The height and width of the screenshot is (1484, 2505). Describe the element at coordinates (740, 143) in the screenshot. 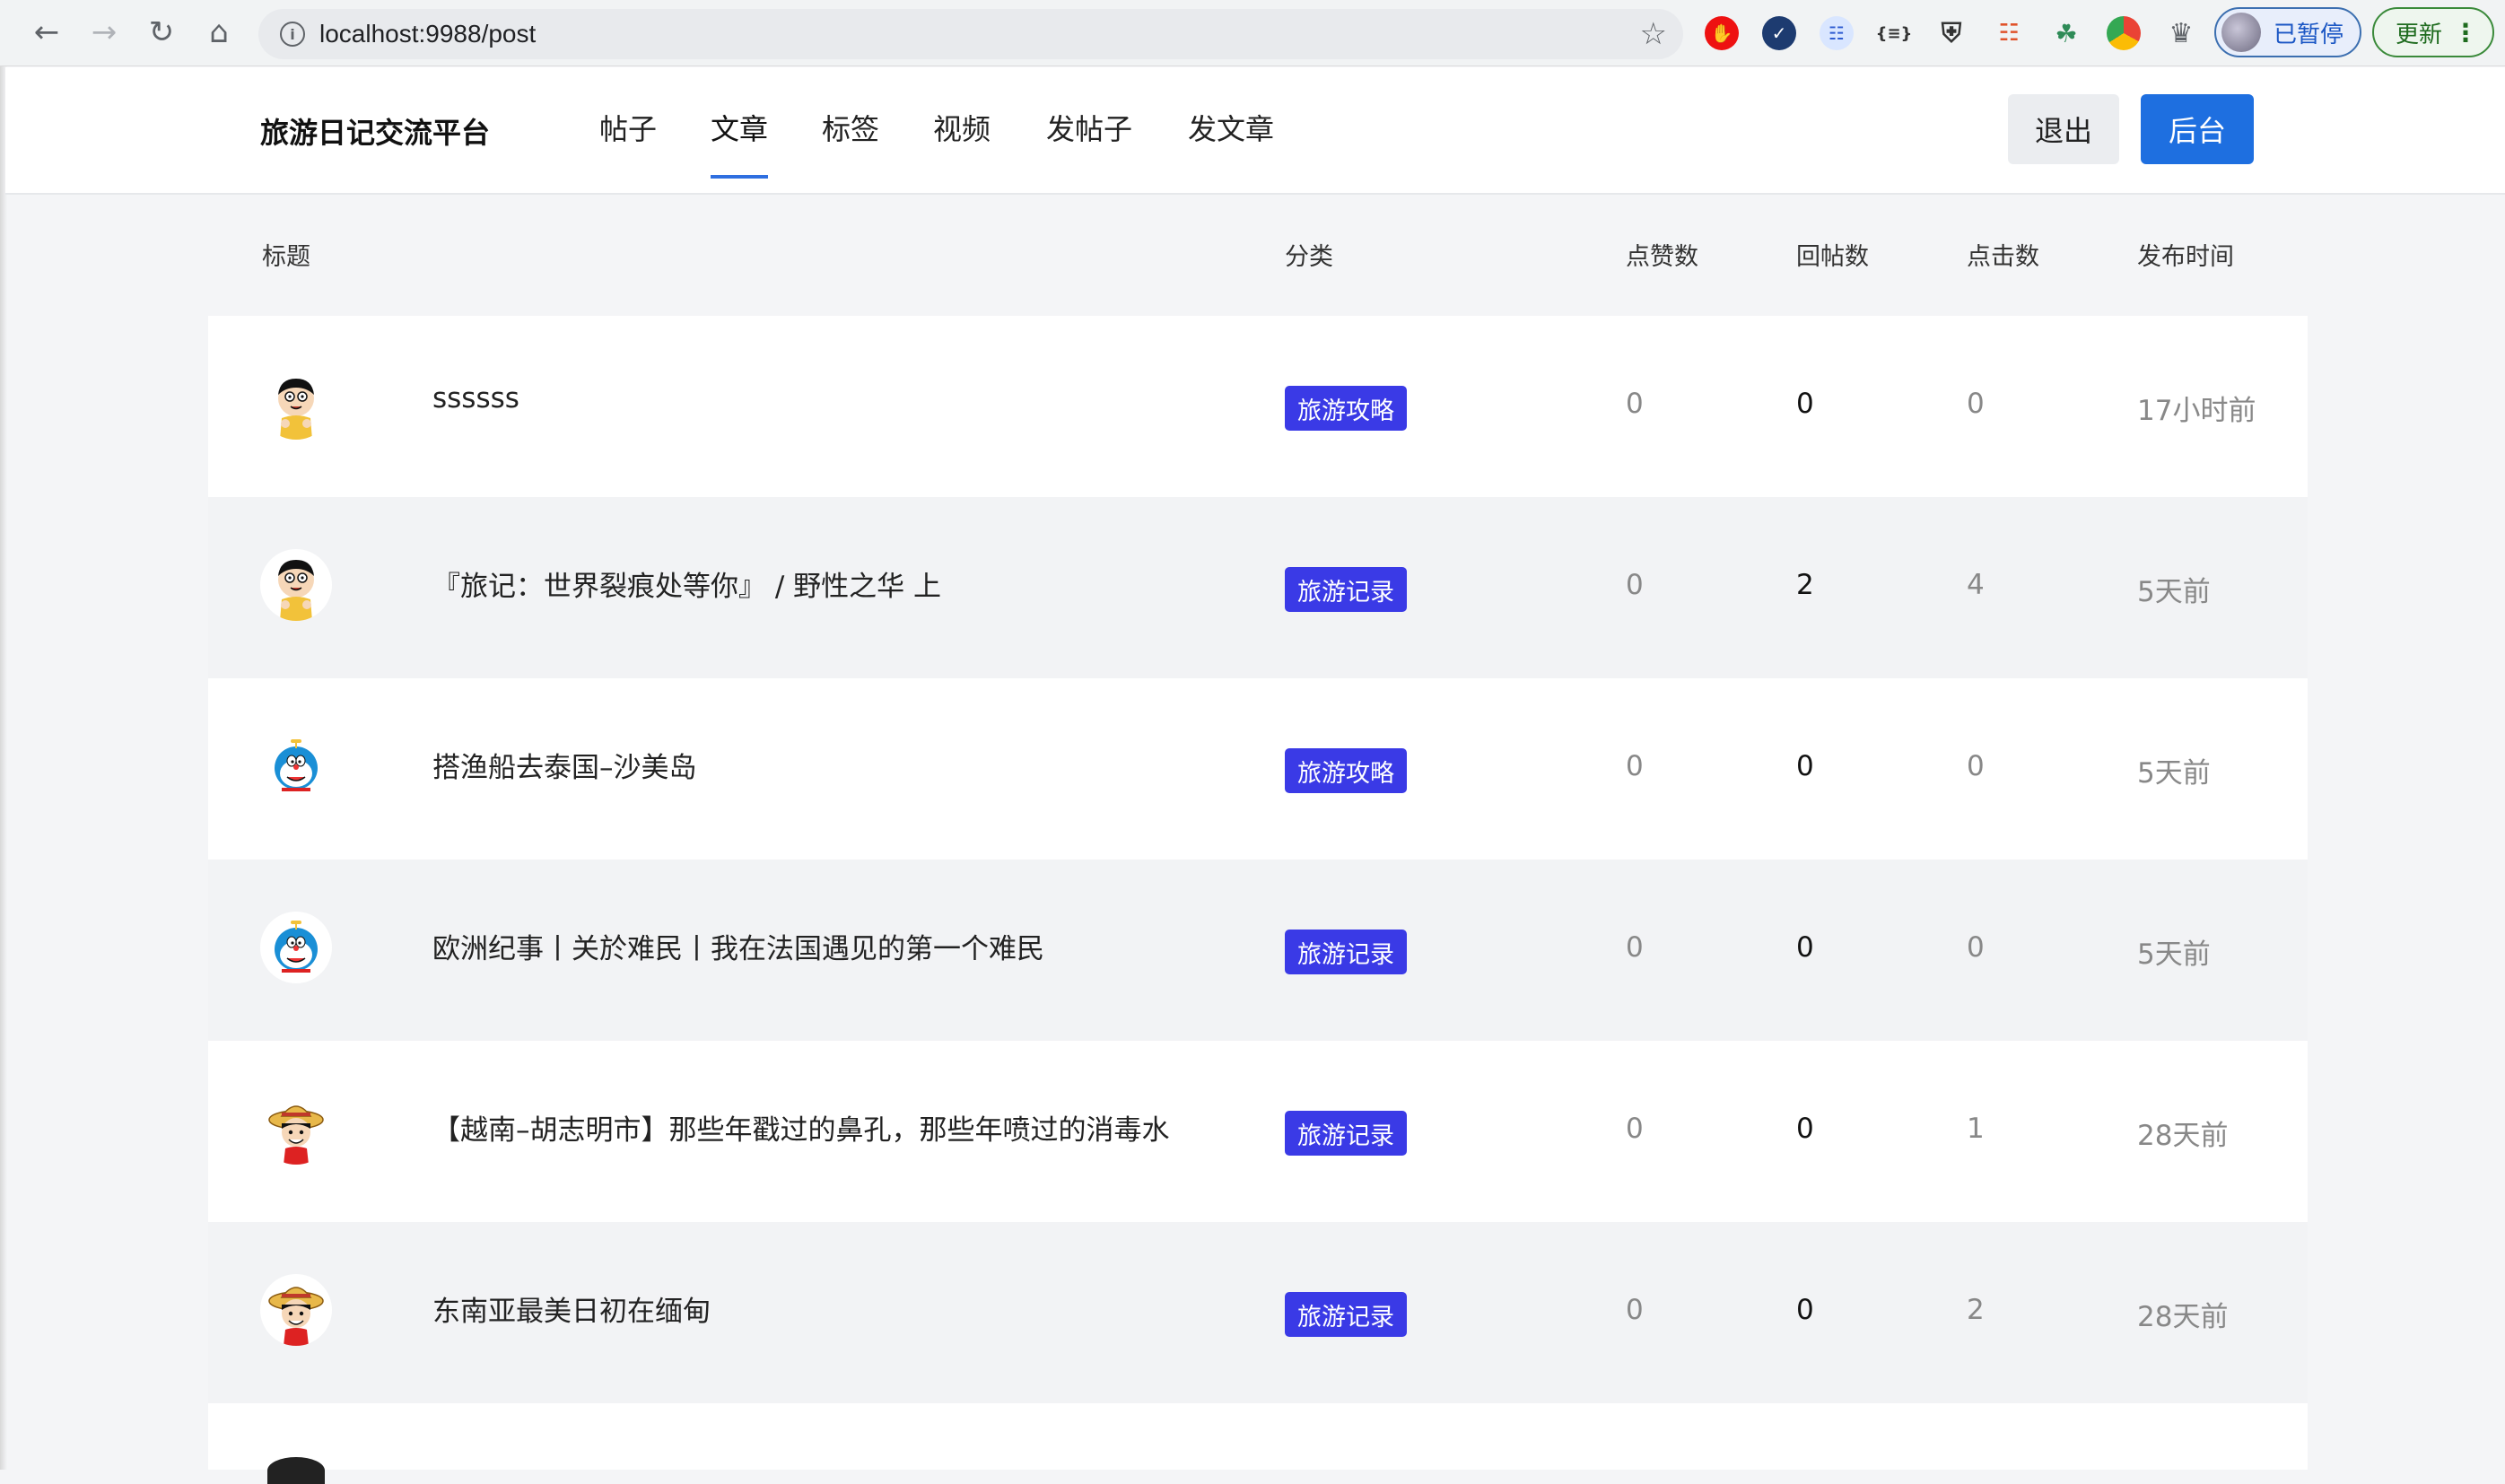

I see `tab-articles: 文章` at that location.